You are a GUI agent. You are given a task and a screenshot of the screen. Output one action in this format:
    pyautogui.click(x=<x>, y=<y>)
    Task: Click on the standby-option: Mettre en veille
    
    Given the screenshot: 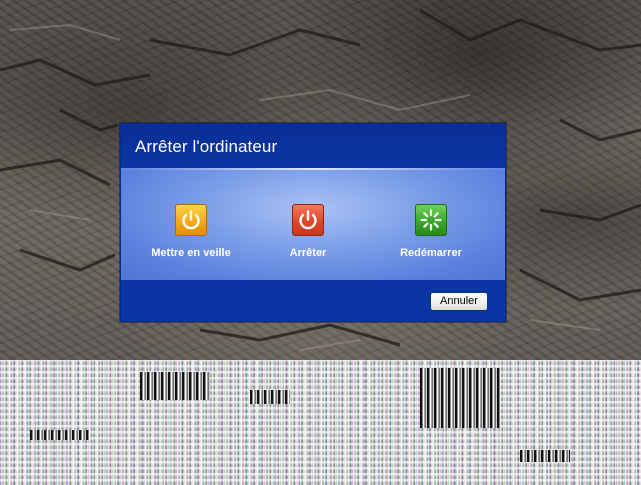 What is the action you would take?
    pyautogui.click(x=191, y=231)
    